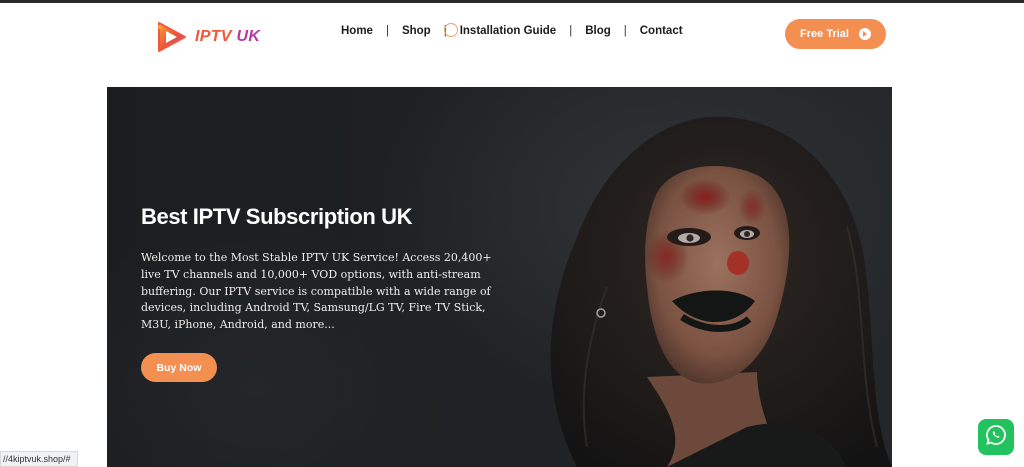 The width and height of the screenshot is (1024, 467). What do you see at coordinates (864, 34) in the screenshot?
I see `play-circle-icon` at bounding box center [864, 34].